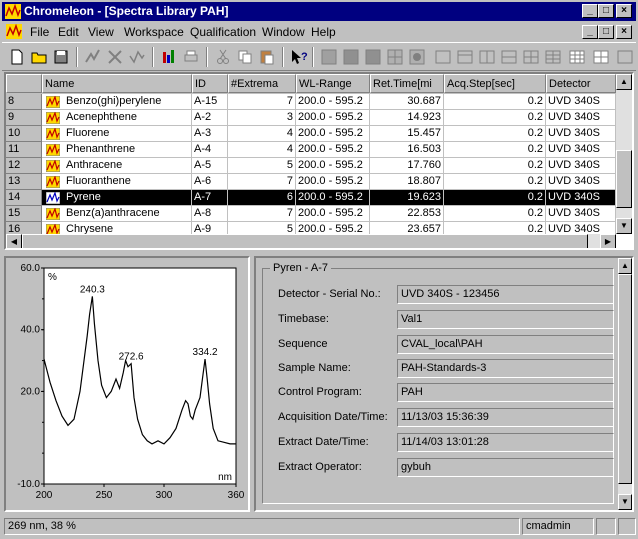  What do you see at coordinates (24, 166) in the screenshot?
I see `row-number: 12` at bounding box center [24, 166].